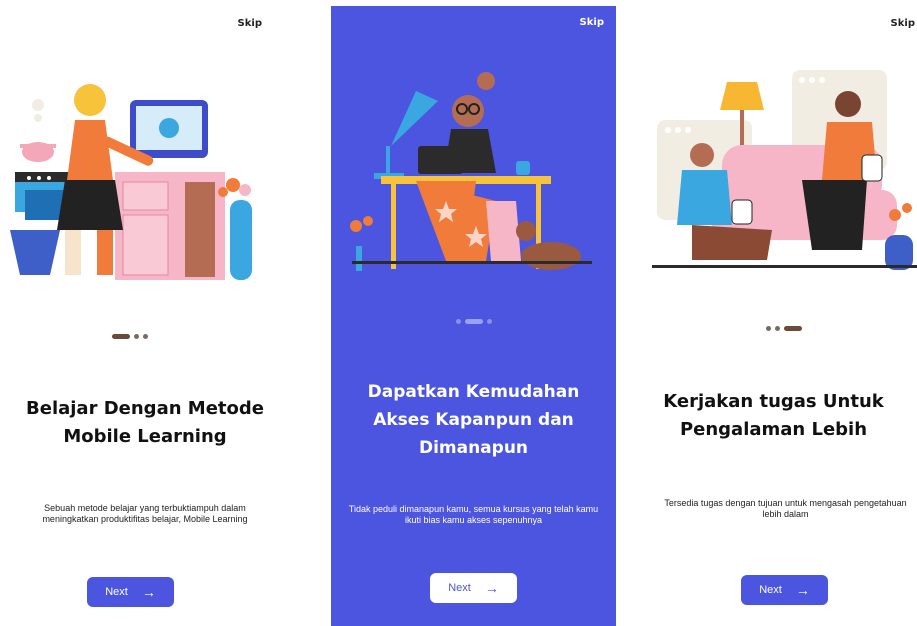 The width and height of the screenshot is (917, 626). I want to click on cooking-illustration, so click(131, 182).